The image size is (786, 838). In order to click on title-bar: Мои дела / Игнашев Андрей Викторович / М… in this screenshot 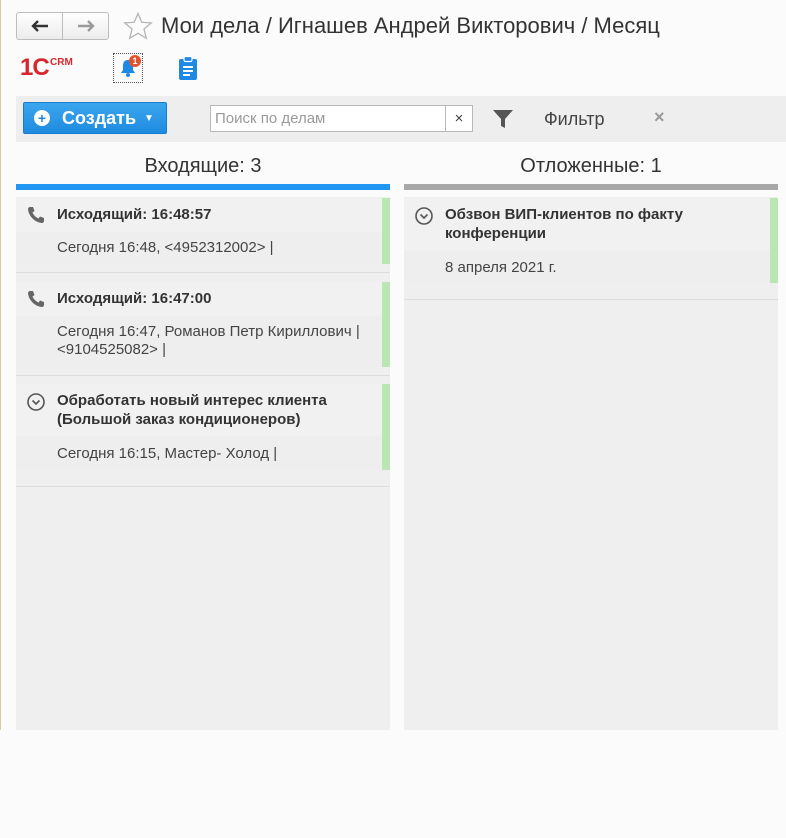, I will do `click(338, 26)`.